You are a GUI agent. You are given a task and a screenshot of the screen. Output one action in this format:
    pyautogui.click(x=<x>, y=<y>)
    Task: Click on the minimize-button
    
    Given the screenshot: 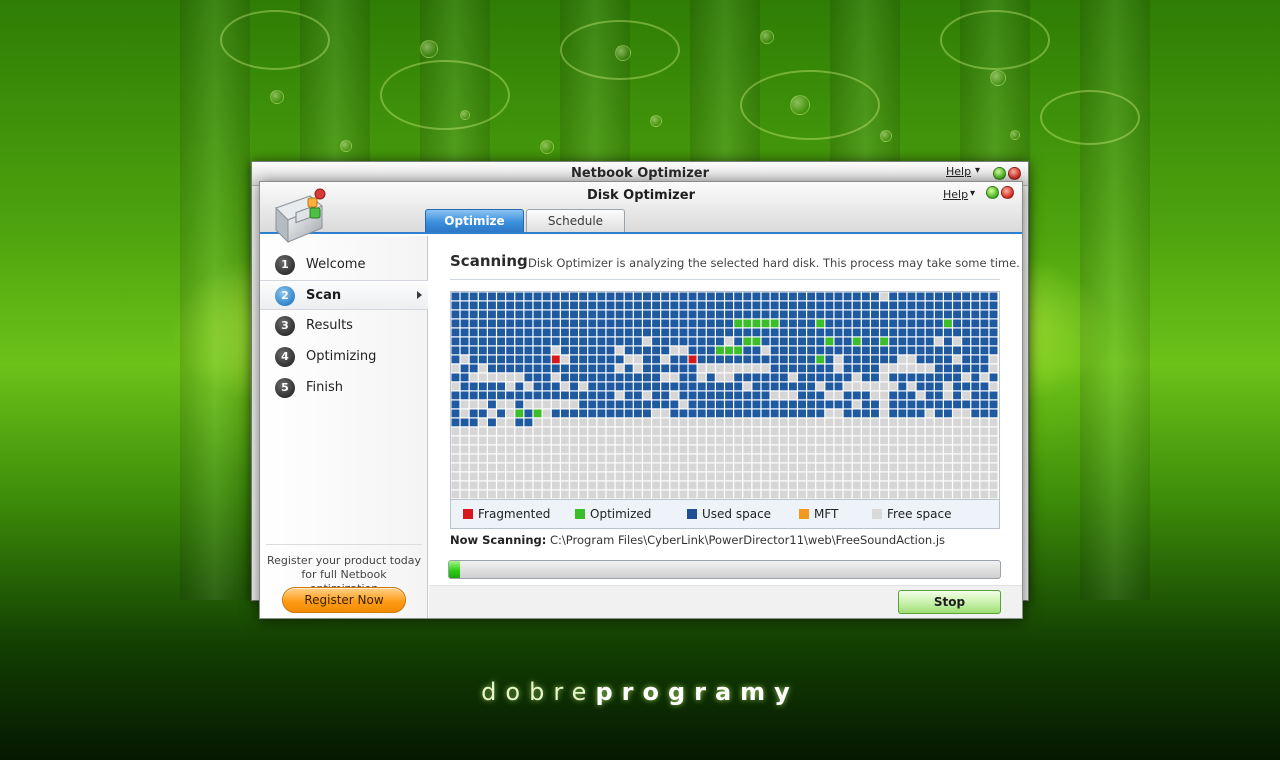 What is the action you would take?
    pyautogui.click(x=992, y=192)
    